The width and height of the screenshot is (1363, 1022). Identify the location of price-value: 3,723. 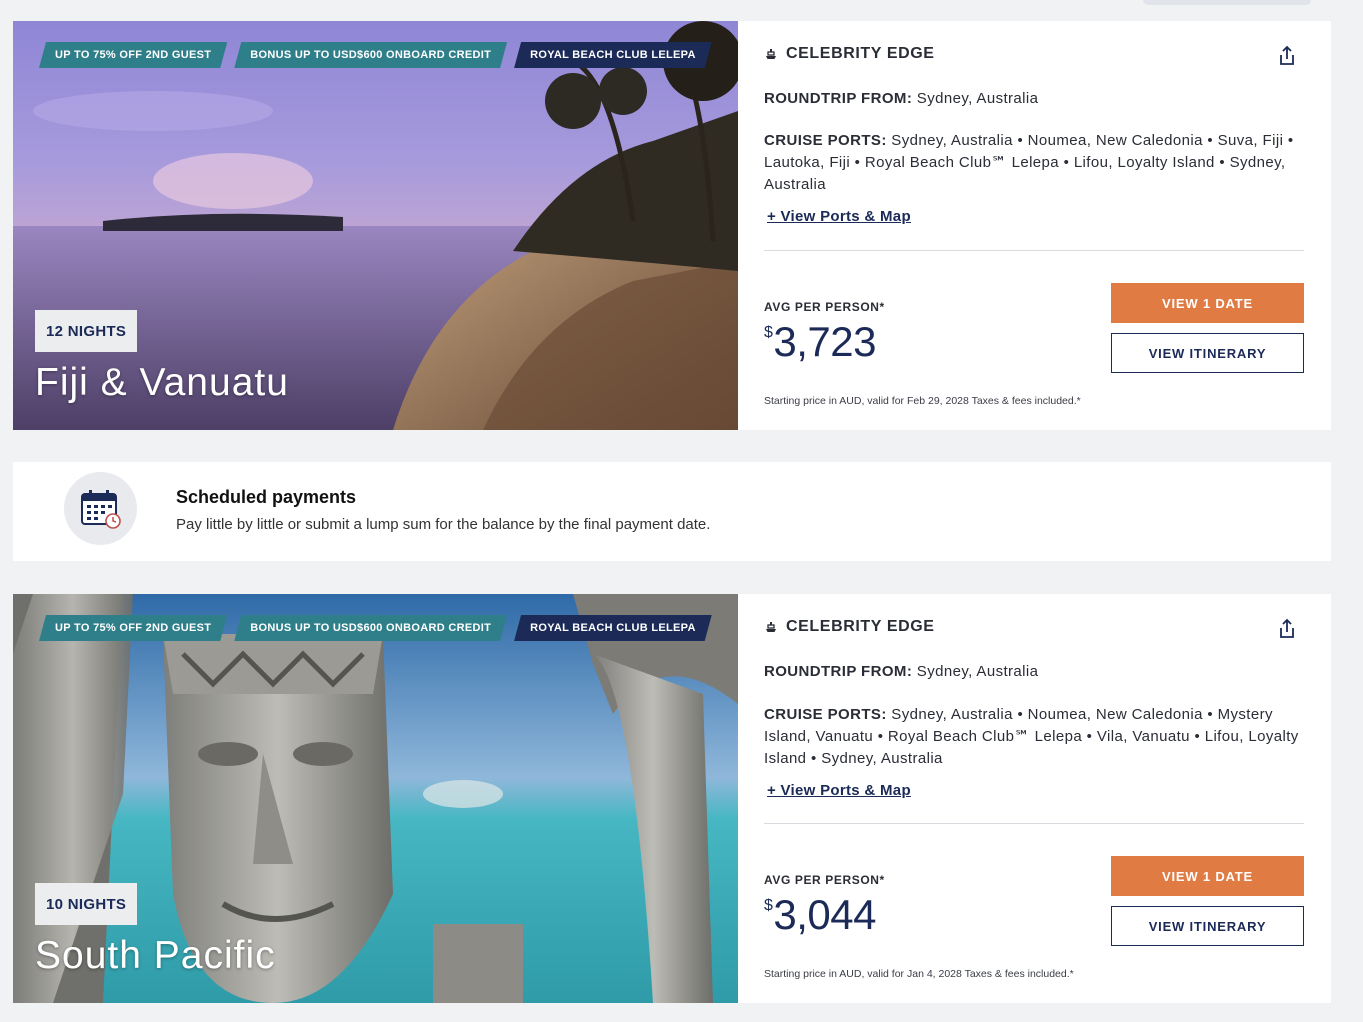
(825, 341).